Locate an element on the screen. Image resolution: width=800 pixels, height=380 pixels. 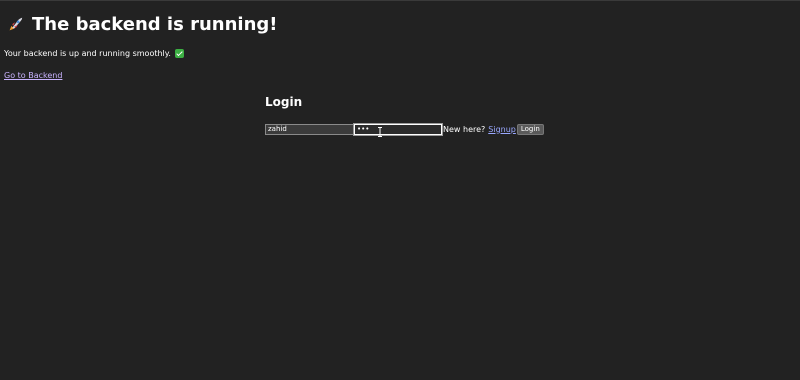
status-message: Your backend is up and running smoothly. is located at coordinates (94, 53).